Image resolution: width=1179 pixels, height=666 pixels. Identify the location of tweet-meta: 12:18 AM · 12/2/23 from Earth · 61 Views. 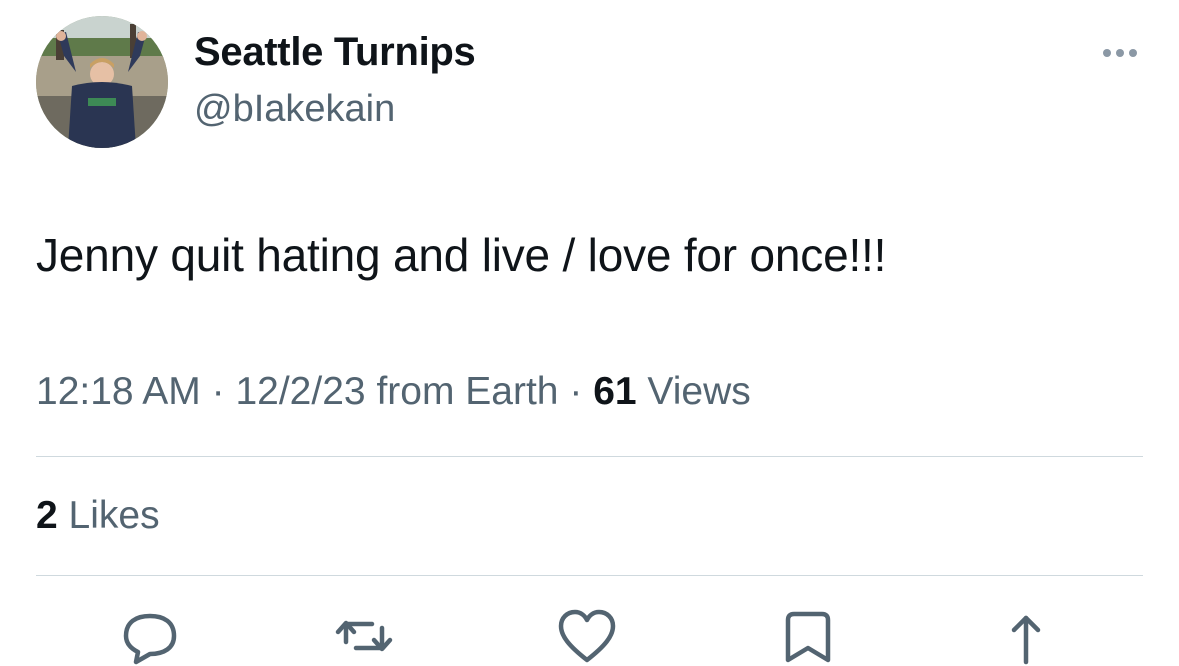
(393, 392).